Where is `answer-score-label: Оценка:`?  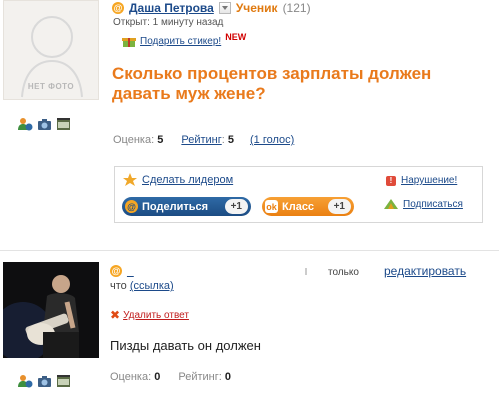
answer-score-label: Оценка: is located at coordinates (131, 377).